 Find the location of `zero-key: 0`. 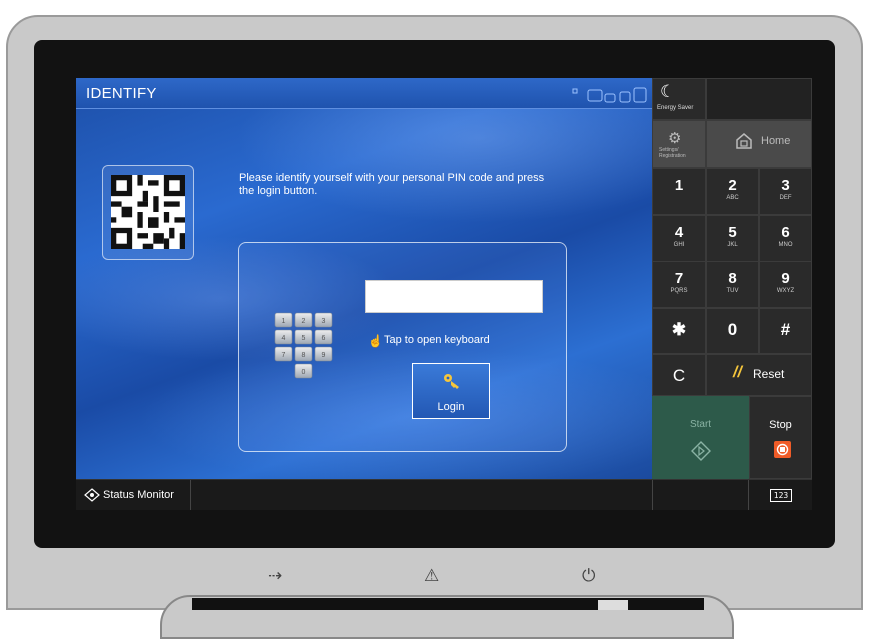

zero-key: 0 is located at coordinates (732, 331).